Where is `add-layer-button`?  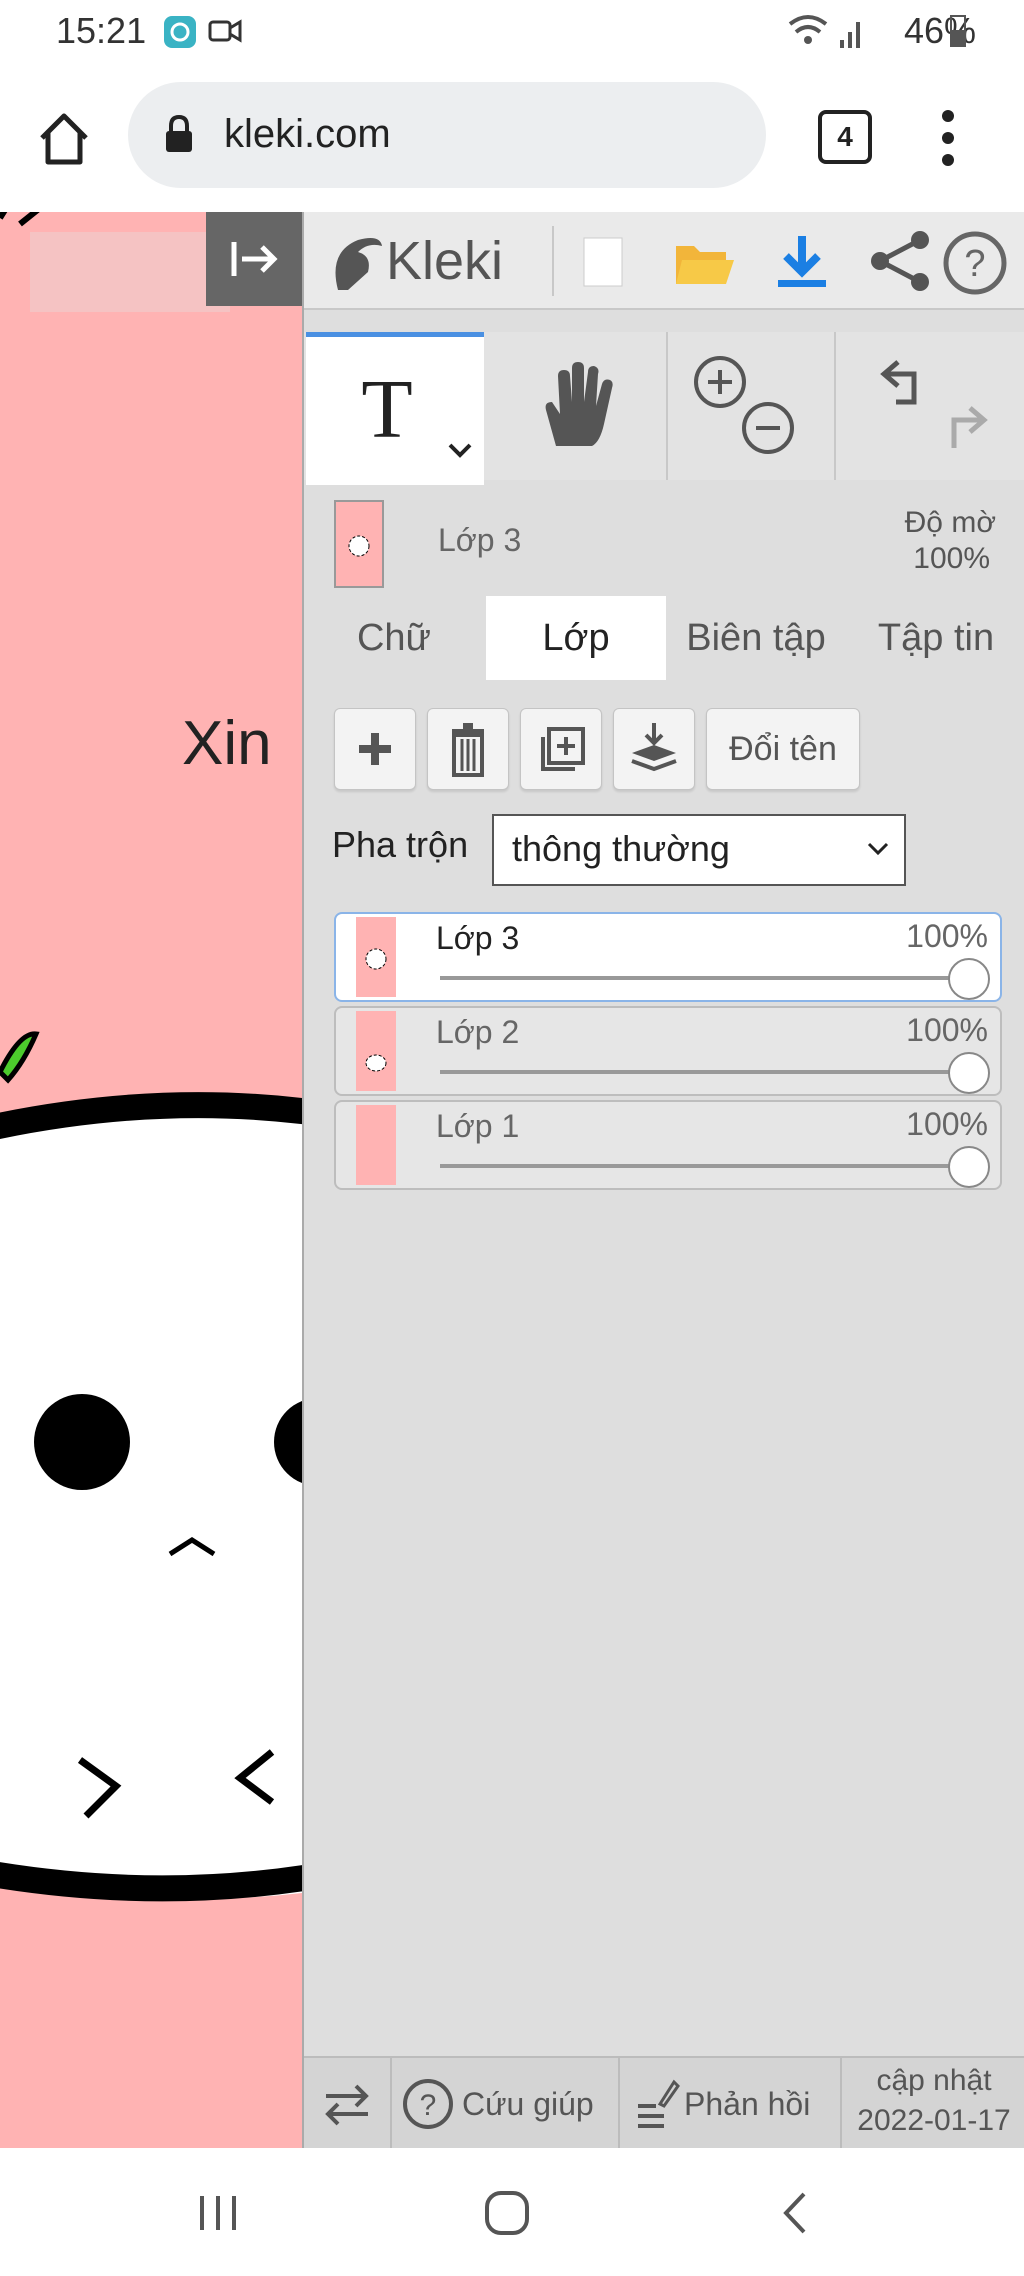 add-layer-button is located at coordinates (375, 749).